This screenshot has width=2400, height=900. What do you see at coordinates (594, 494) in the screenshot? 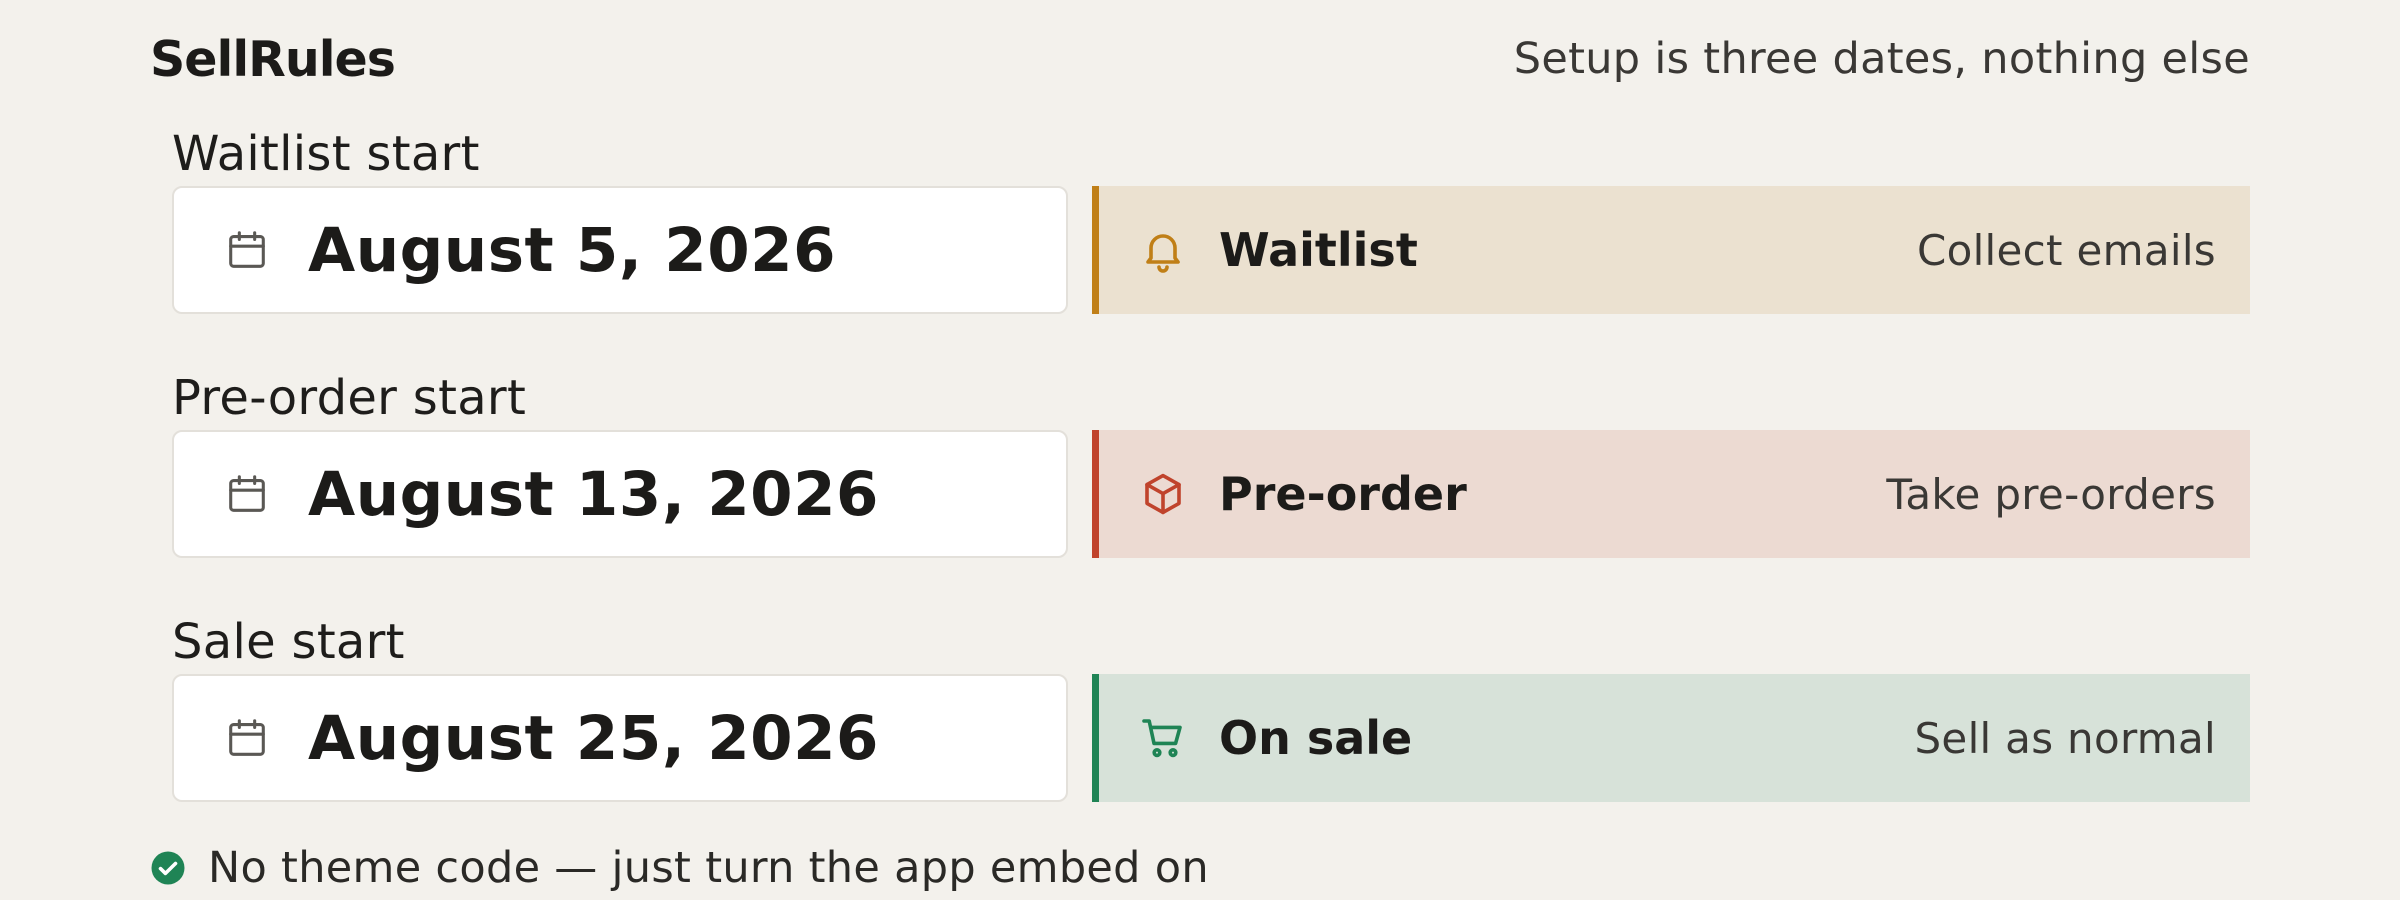
I see `preorder-start-date-value: August 13, 2026` at bounding box center [594, 494].